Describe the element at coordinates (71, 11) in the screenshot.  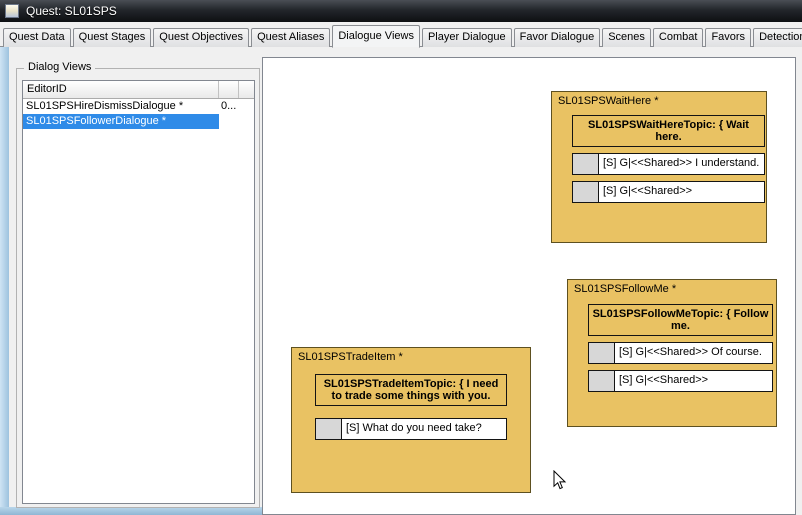
I see `window-title: Quest: SL01SPS` at that location.